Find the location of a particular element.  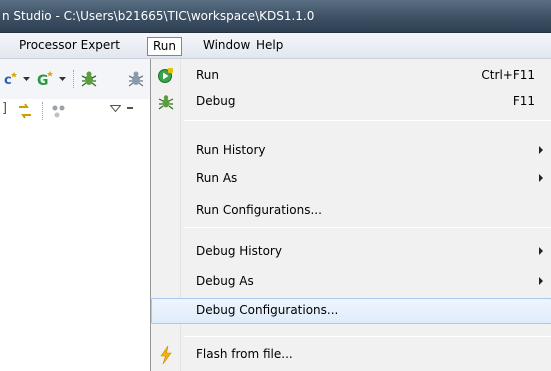

menu-item-run: Run Ctrl+F11 is located at coordinates (351, 76).